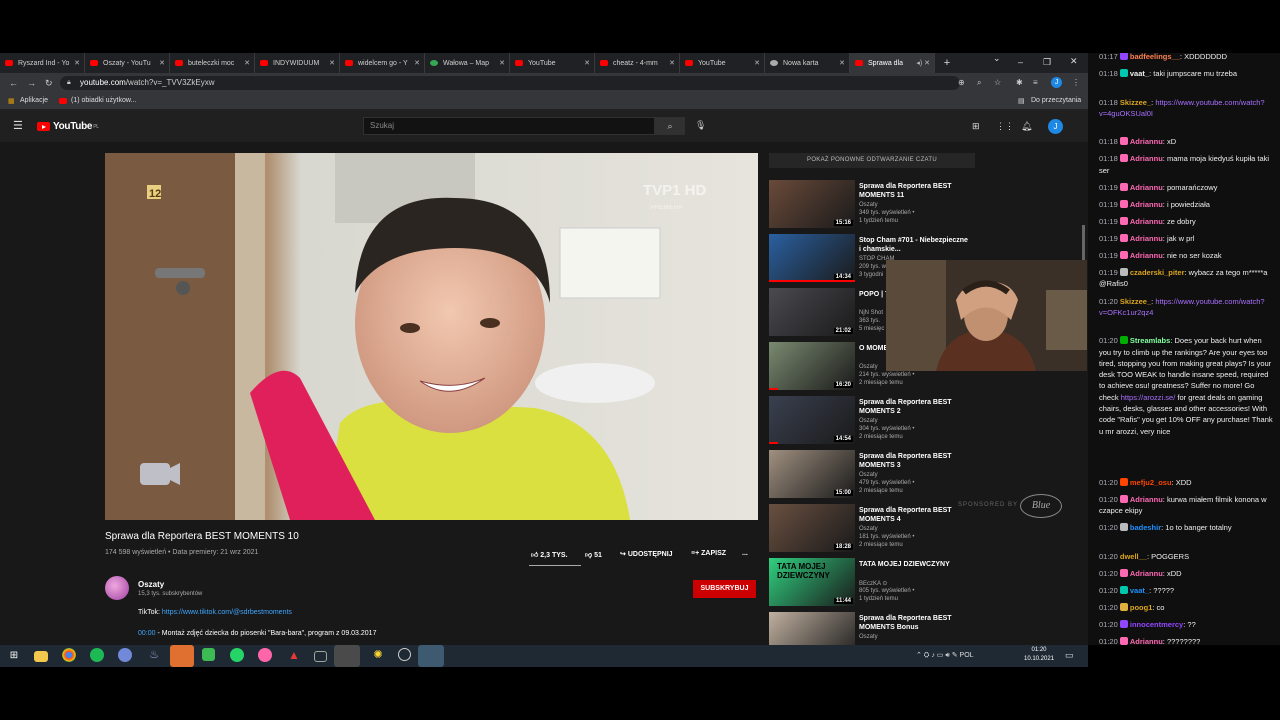  What do you see at coordinates (42, 63) in the screenshot?
I see `browser-tab: Ryszard Ind - Yo ✕` at bounding box center [42, 63].